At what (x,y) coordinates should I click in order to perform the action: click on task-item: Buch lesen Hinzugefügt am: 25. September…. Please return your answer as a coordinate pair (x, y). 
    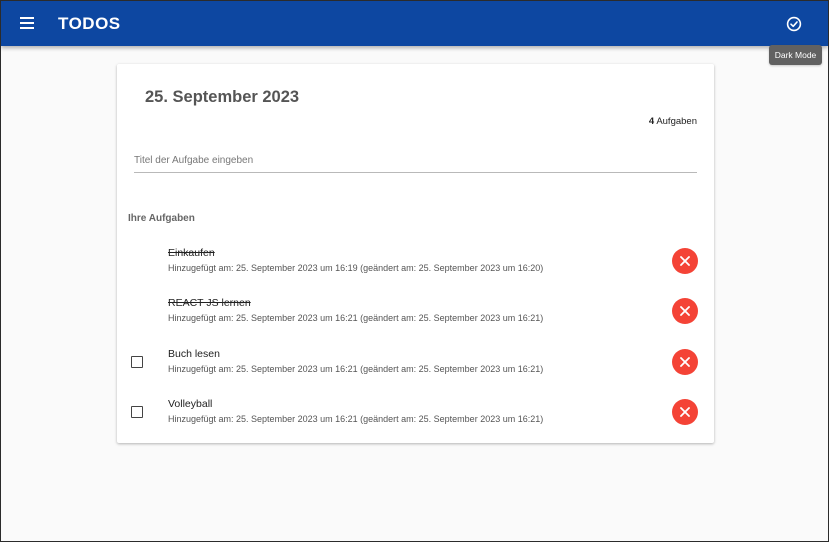
    Looking at the image, I should click on (415, 373).